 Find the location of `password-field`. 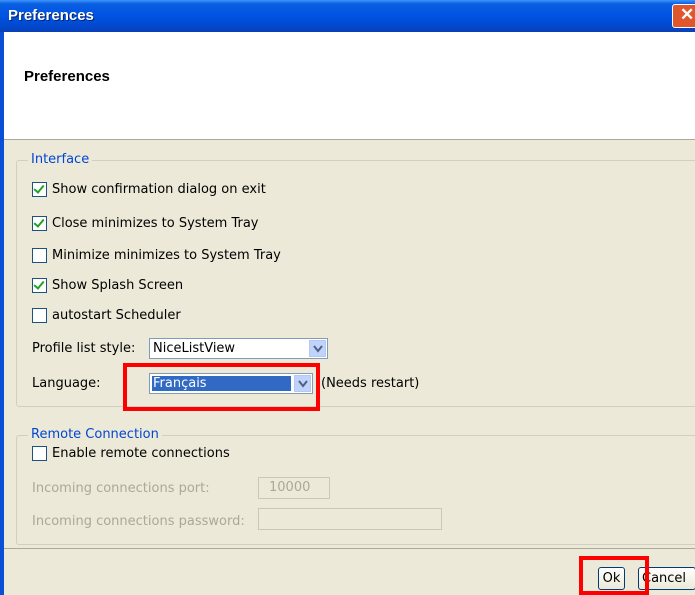

password-field is located at coordinates (350, 519).